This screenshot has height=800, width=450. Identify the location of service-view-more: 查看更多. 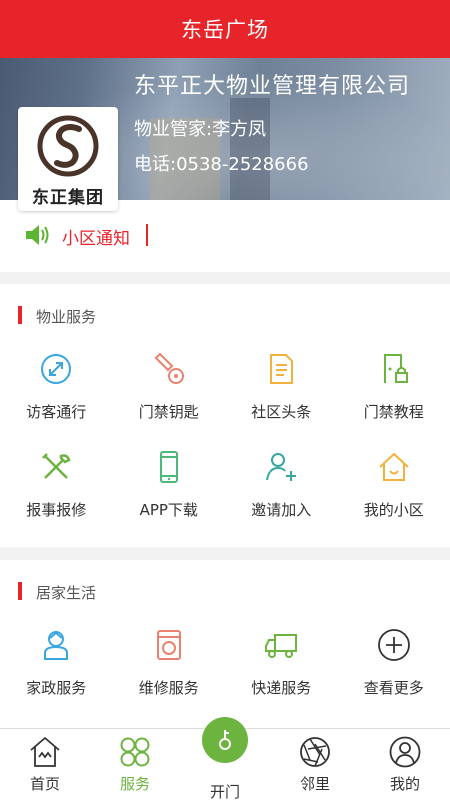
(394, 659).